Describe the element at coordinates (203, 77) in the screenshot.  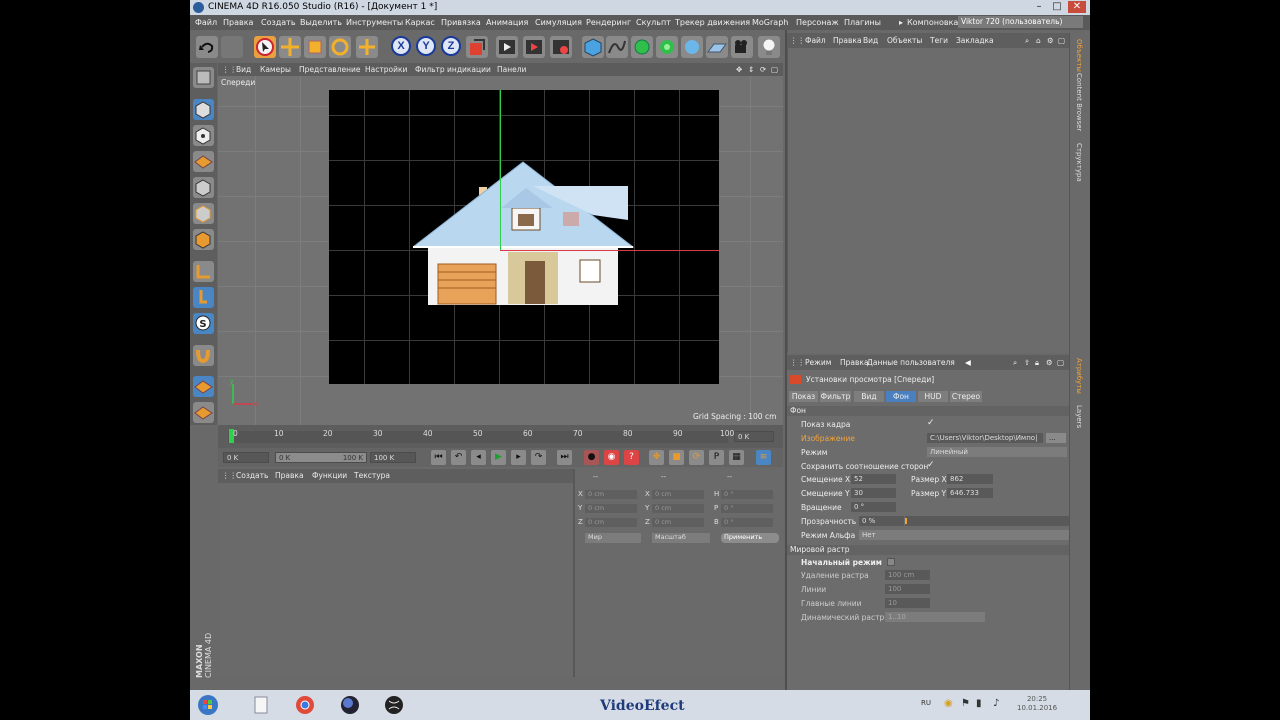
I see `make-editable-button` at that location.